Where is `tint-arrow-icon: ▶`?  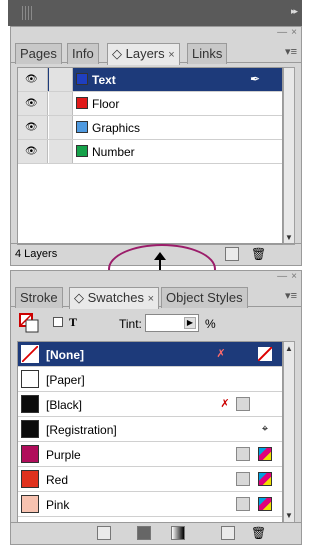
tint-arrow-icon: ▶ is located at coordinates (190, 323).